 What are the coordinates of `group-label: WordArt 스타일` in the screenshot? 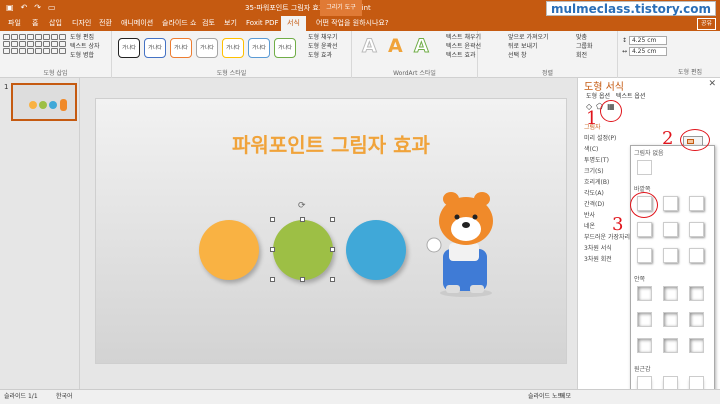 It's located at (414, 73).